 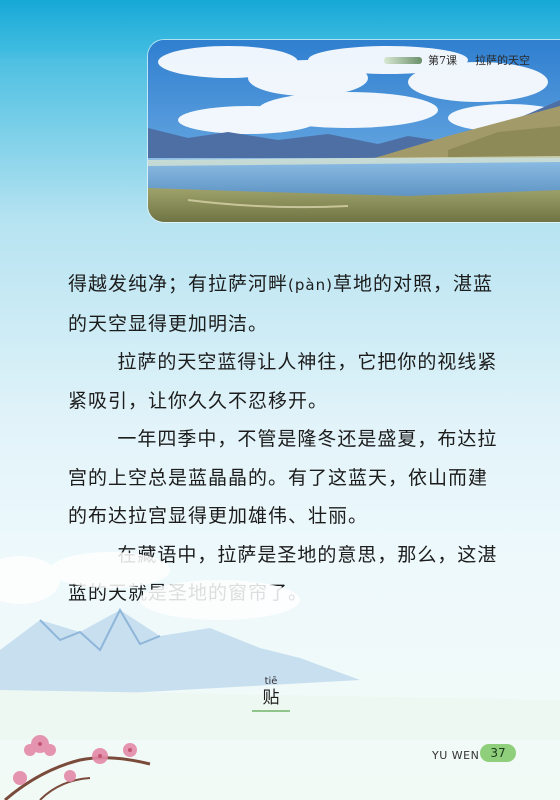 What do you see at coordinates (310, 285) in the screenshot?
I see `pinyin-annotation: (pàn)` at bounding box center [310, 285].